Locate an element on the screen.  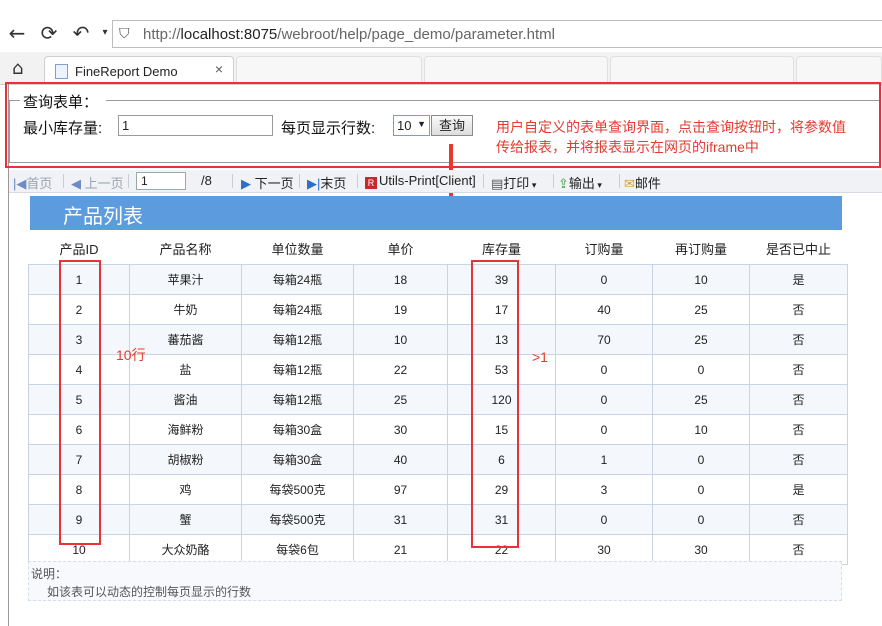
table-row: 8 鸡每袋500克 97 29 3 0 是 is located at coordinates (438, 489).